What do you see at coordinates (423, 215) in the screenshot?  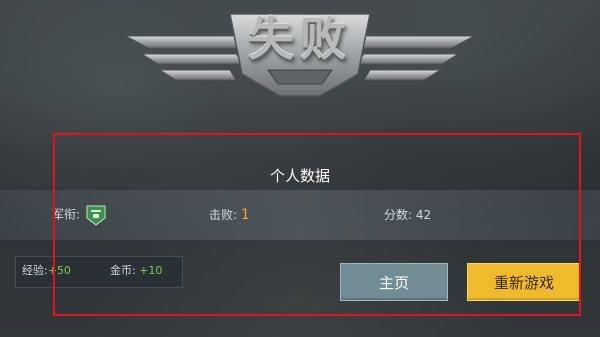 I see `score-value: 42` at bounding box center [423, 215].